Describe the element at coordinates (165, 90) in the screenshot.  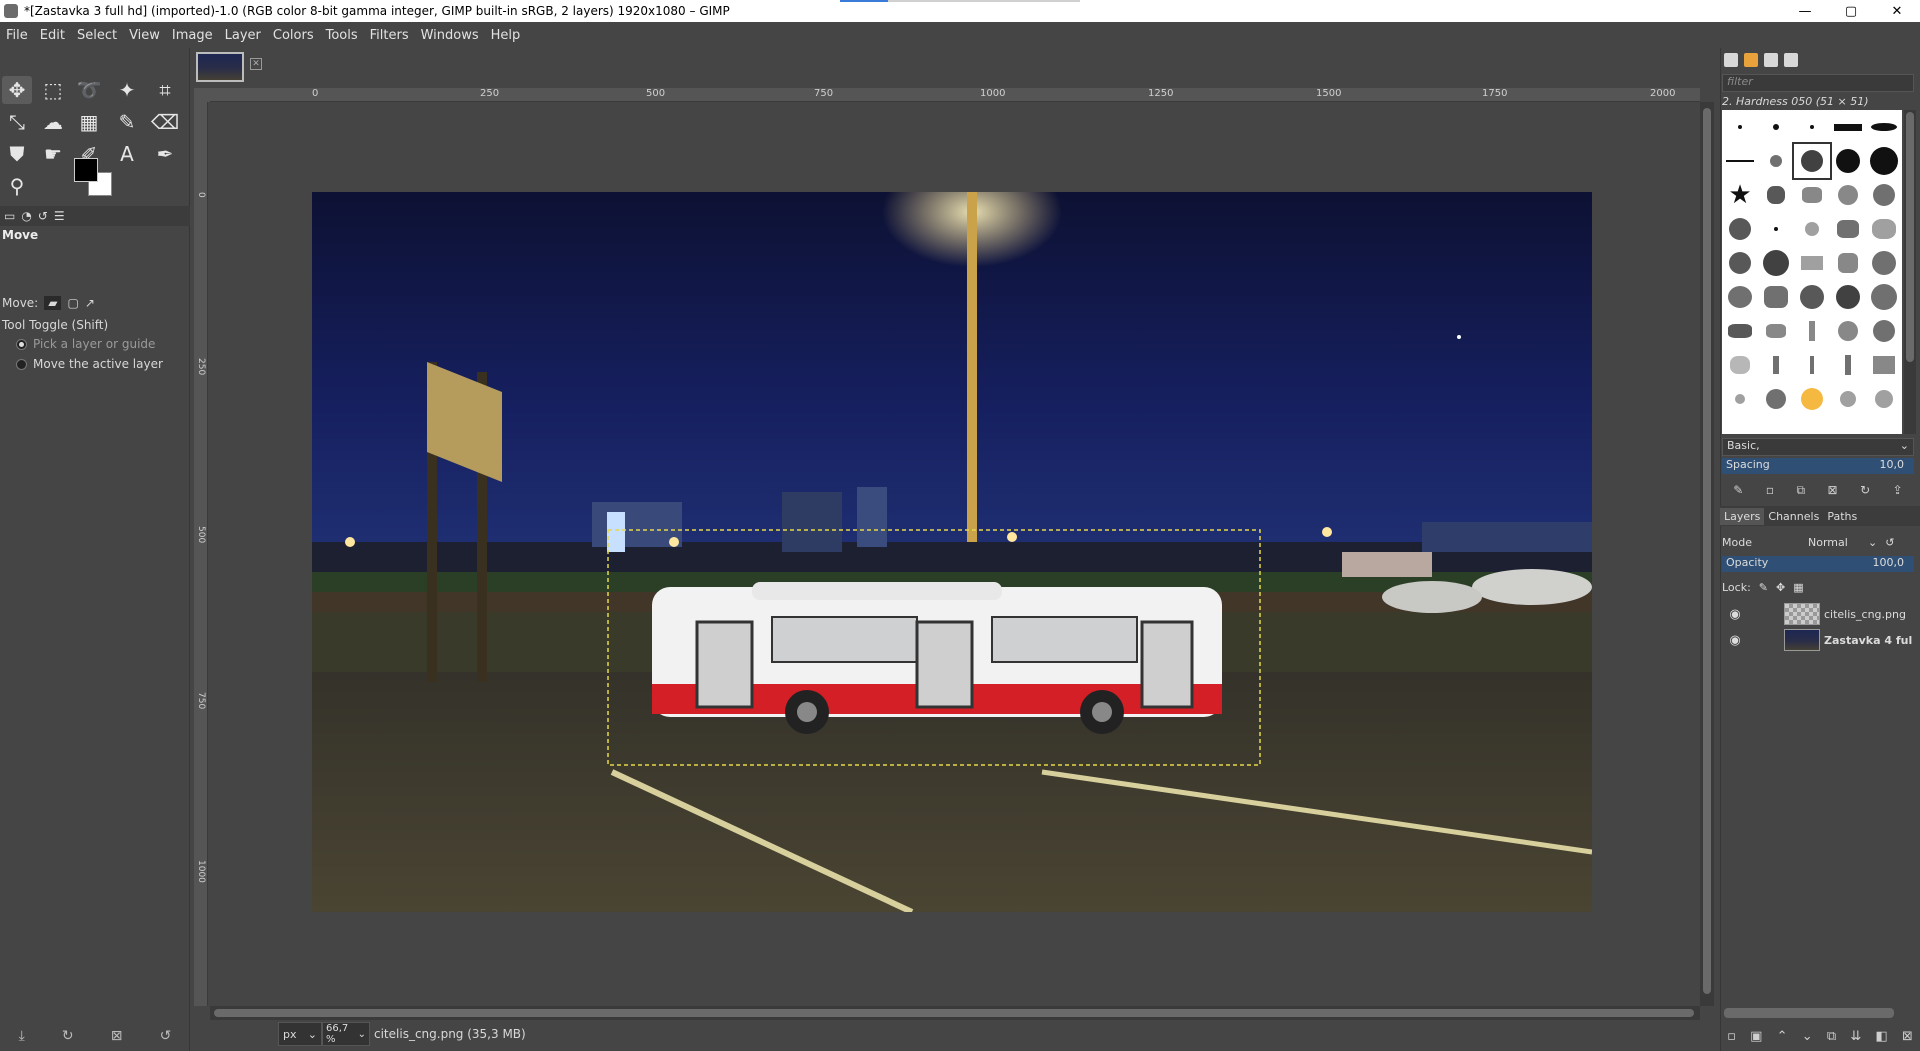
I see `crop-icon: ⌗` at that location.